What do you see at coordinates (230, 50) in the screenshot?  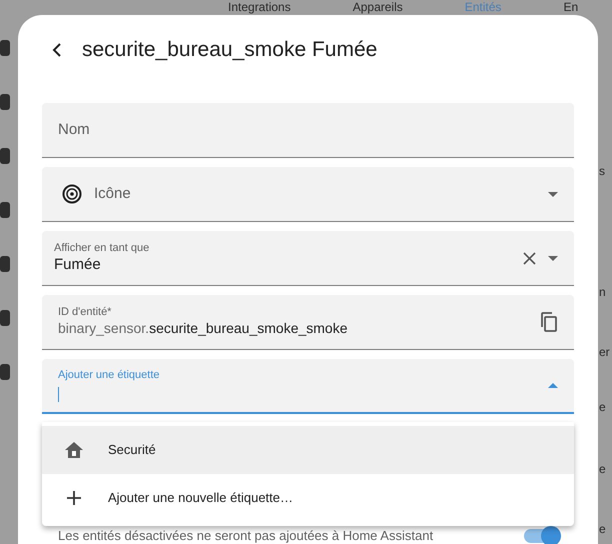 I see `dialog-title: securite_bureau_smoke Fumée` at bounding box center [230, 50].